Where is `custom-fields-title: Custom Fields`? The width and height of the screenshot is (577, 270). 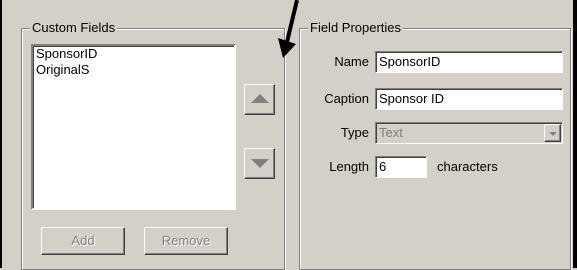
custom-fields-title: Custom Fields is located at coordinates (74, 28).